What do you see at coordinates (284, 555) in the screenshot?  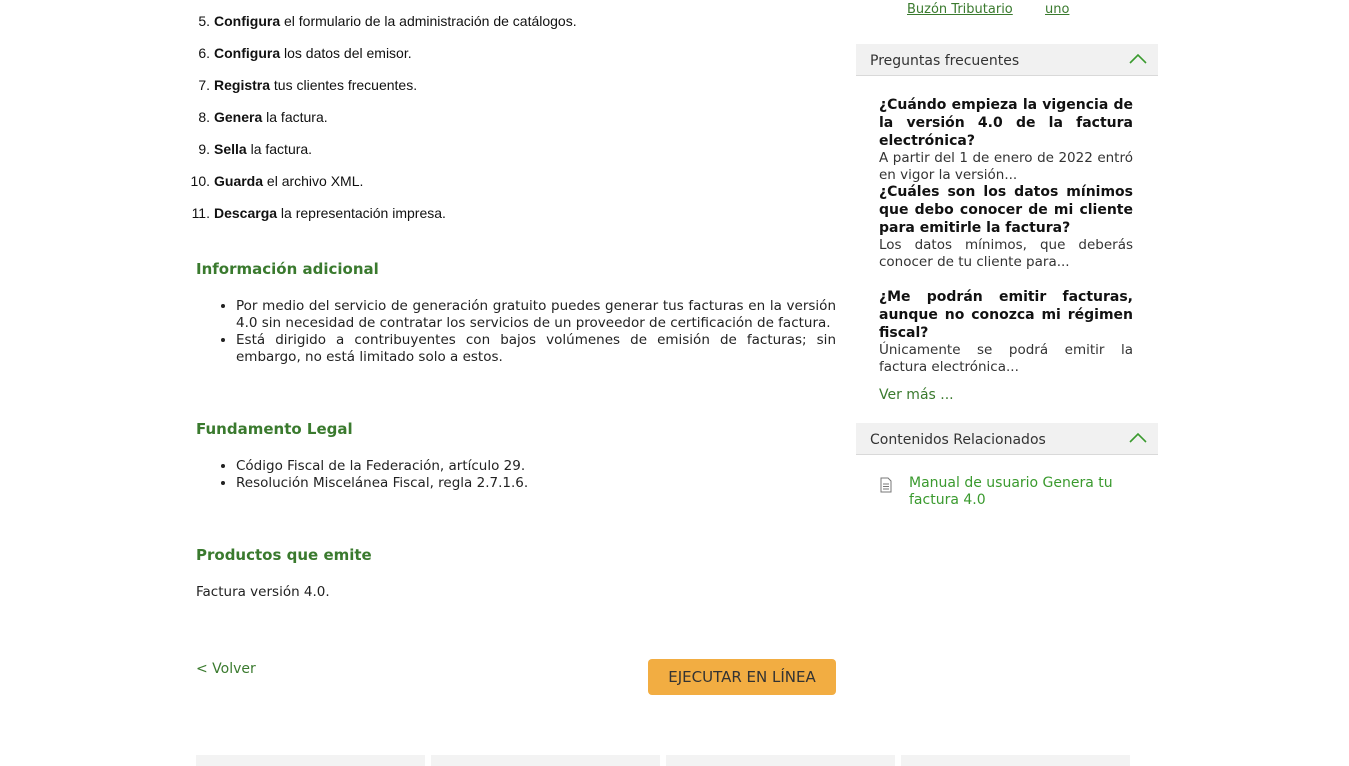 I see `products-title: Productos que emite` at bounding box center [284, 555].